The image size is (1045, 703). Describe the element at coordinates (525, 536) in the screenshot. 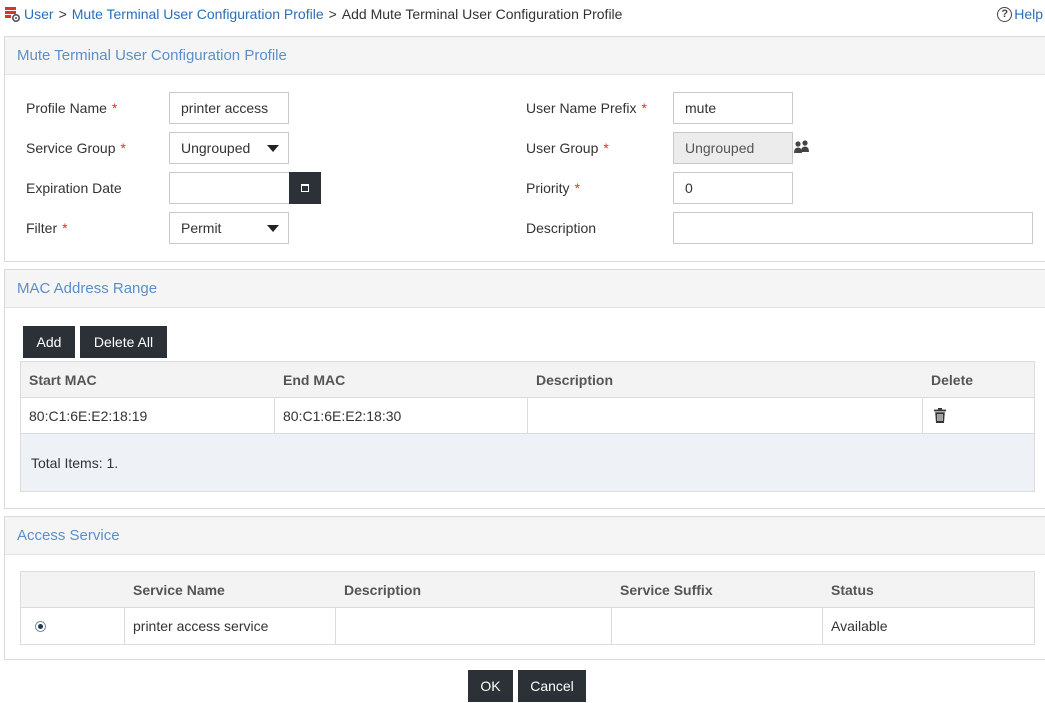

I see `access-panel-title: Access Service` at that location.